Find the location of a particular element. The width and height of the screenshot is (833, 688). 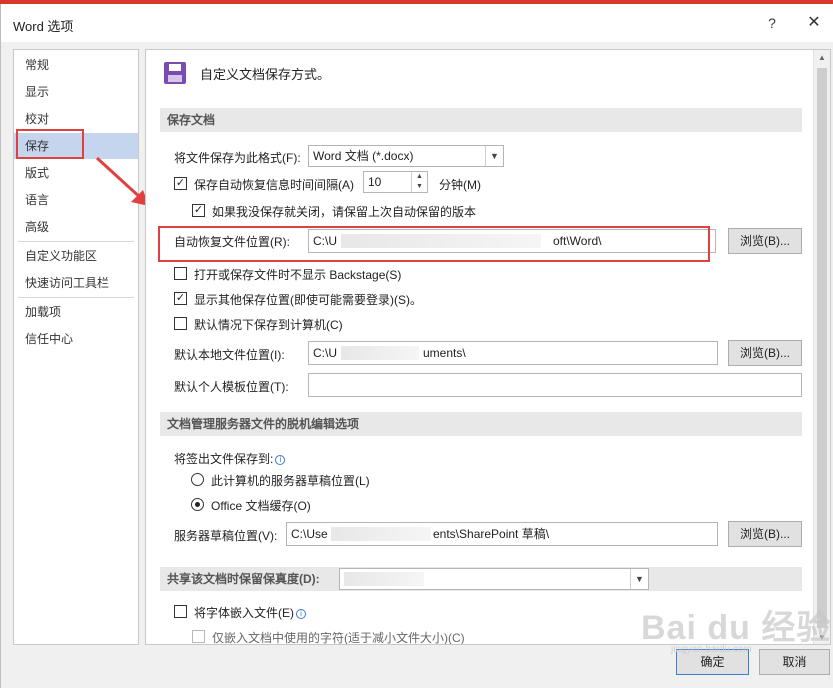

server-drafts-location-input: C:\Use ents\SharePoint 草稿\ is located at coordinates (502, 534).